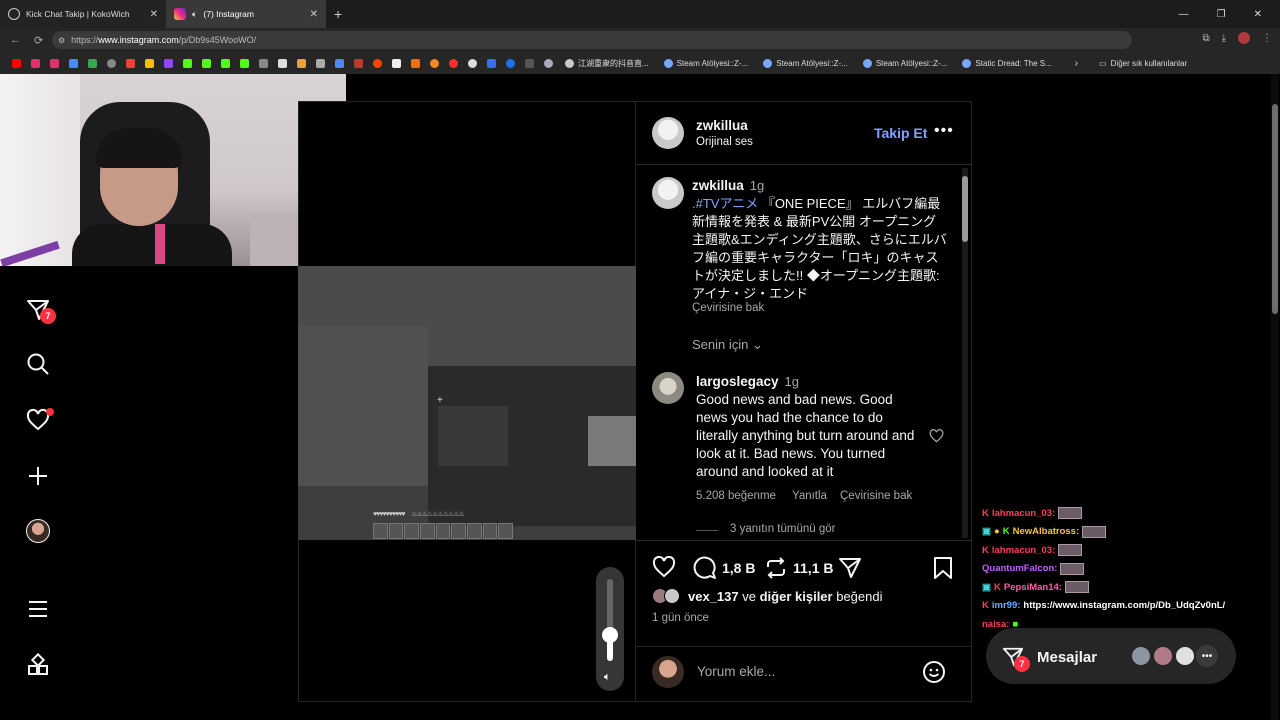 The image size is (1280, 720). What do you see at coordinates (569, 63) in the screenshot?
I see `bookmark-favicon-icon` at bounding box center [569, 63].